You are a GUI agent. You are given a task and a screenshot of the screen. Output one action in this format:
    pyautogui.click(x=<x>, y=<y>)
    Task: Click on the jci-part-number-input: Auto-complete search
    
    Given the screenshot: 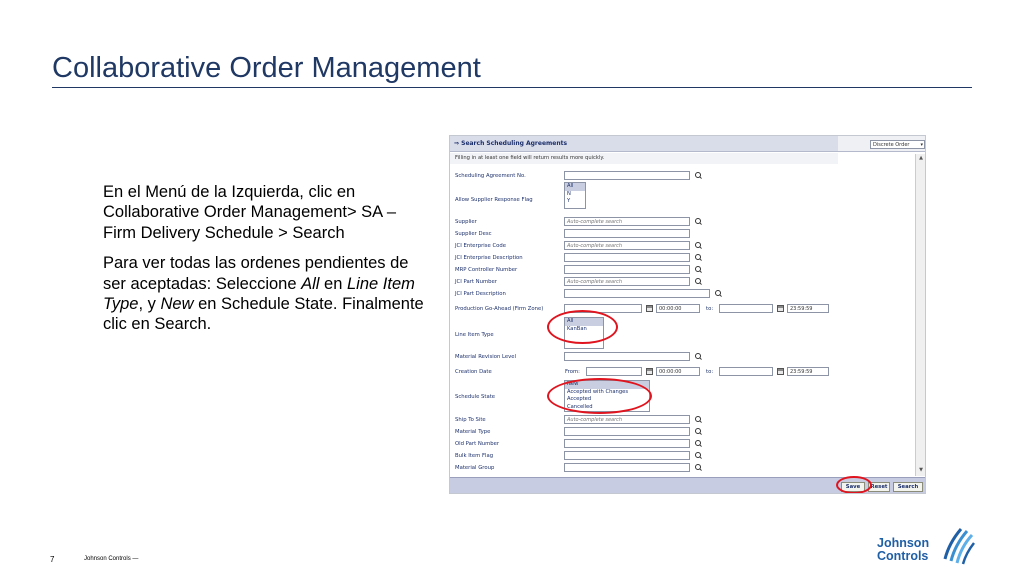 What is the action you would take?
    pyautogui.click(x=627, y=281)
    